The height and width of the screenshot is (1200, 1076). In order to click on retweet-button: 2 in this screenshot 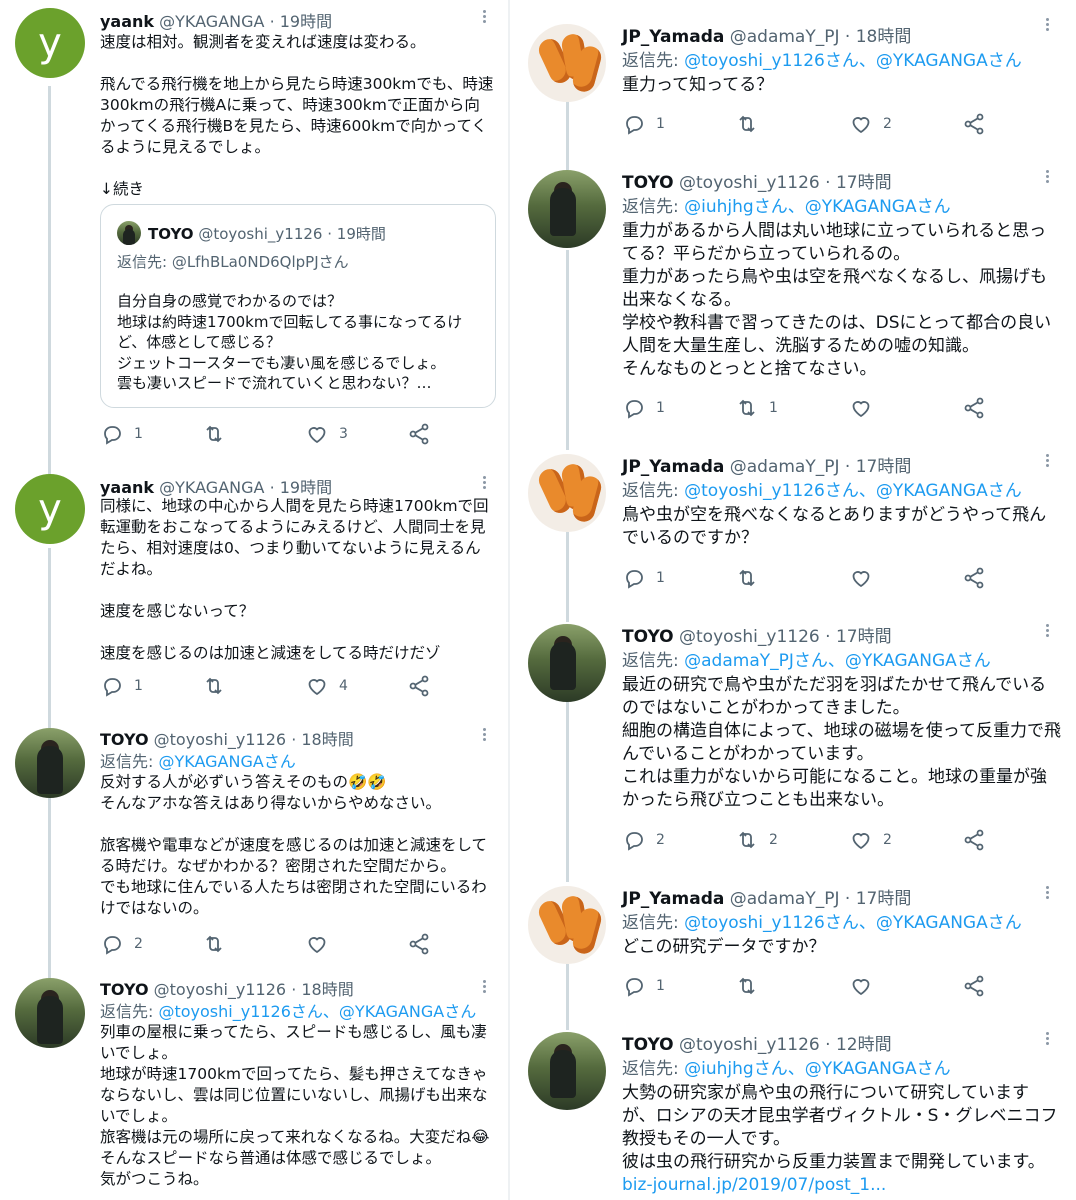, I will do `click(756, 840)`.